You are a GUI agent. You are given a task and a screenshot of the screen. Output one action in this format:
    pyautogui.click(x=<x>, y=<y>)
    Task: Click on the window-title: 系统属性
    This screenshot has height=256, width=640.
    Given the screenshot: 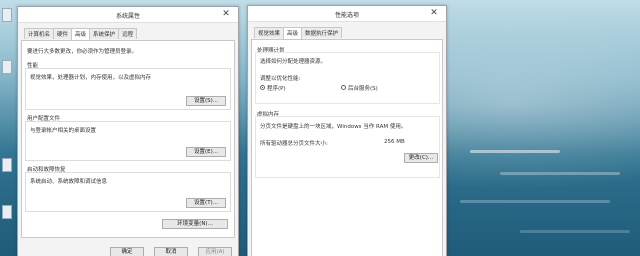 What is the action you would take?
    pyautogui.click(x=127, y=16)
    